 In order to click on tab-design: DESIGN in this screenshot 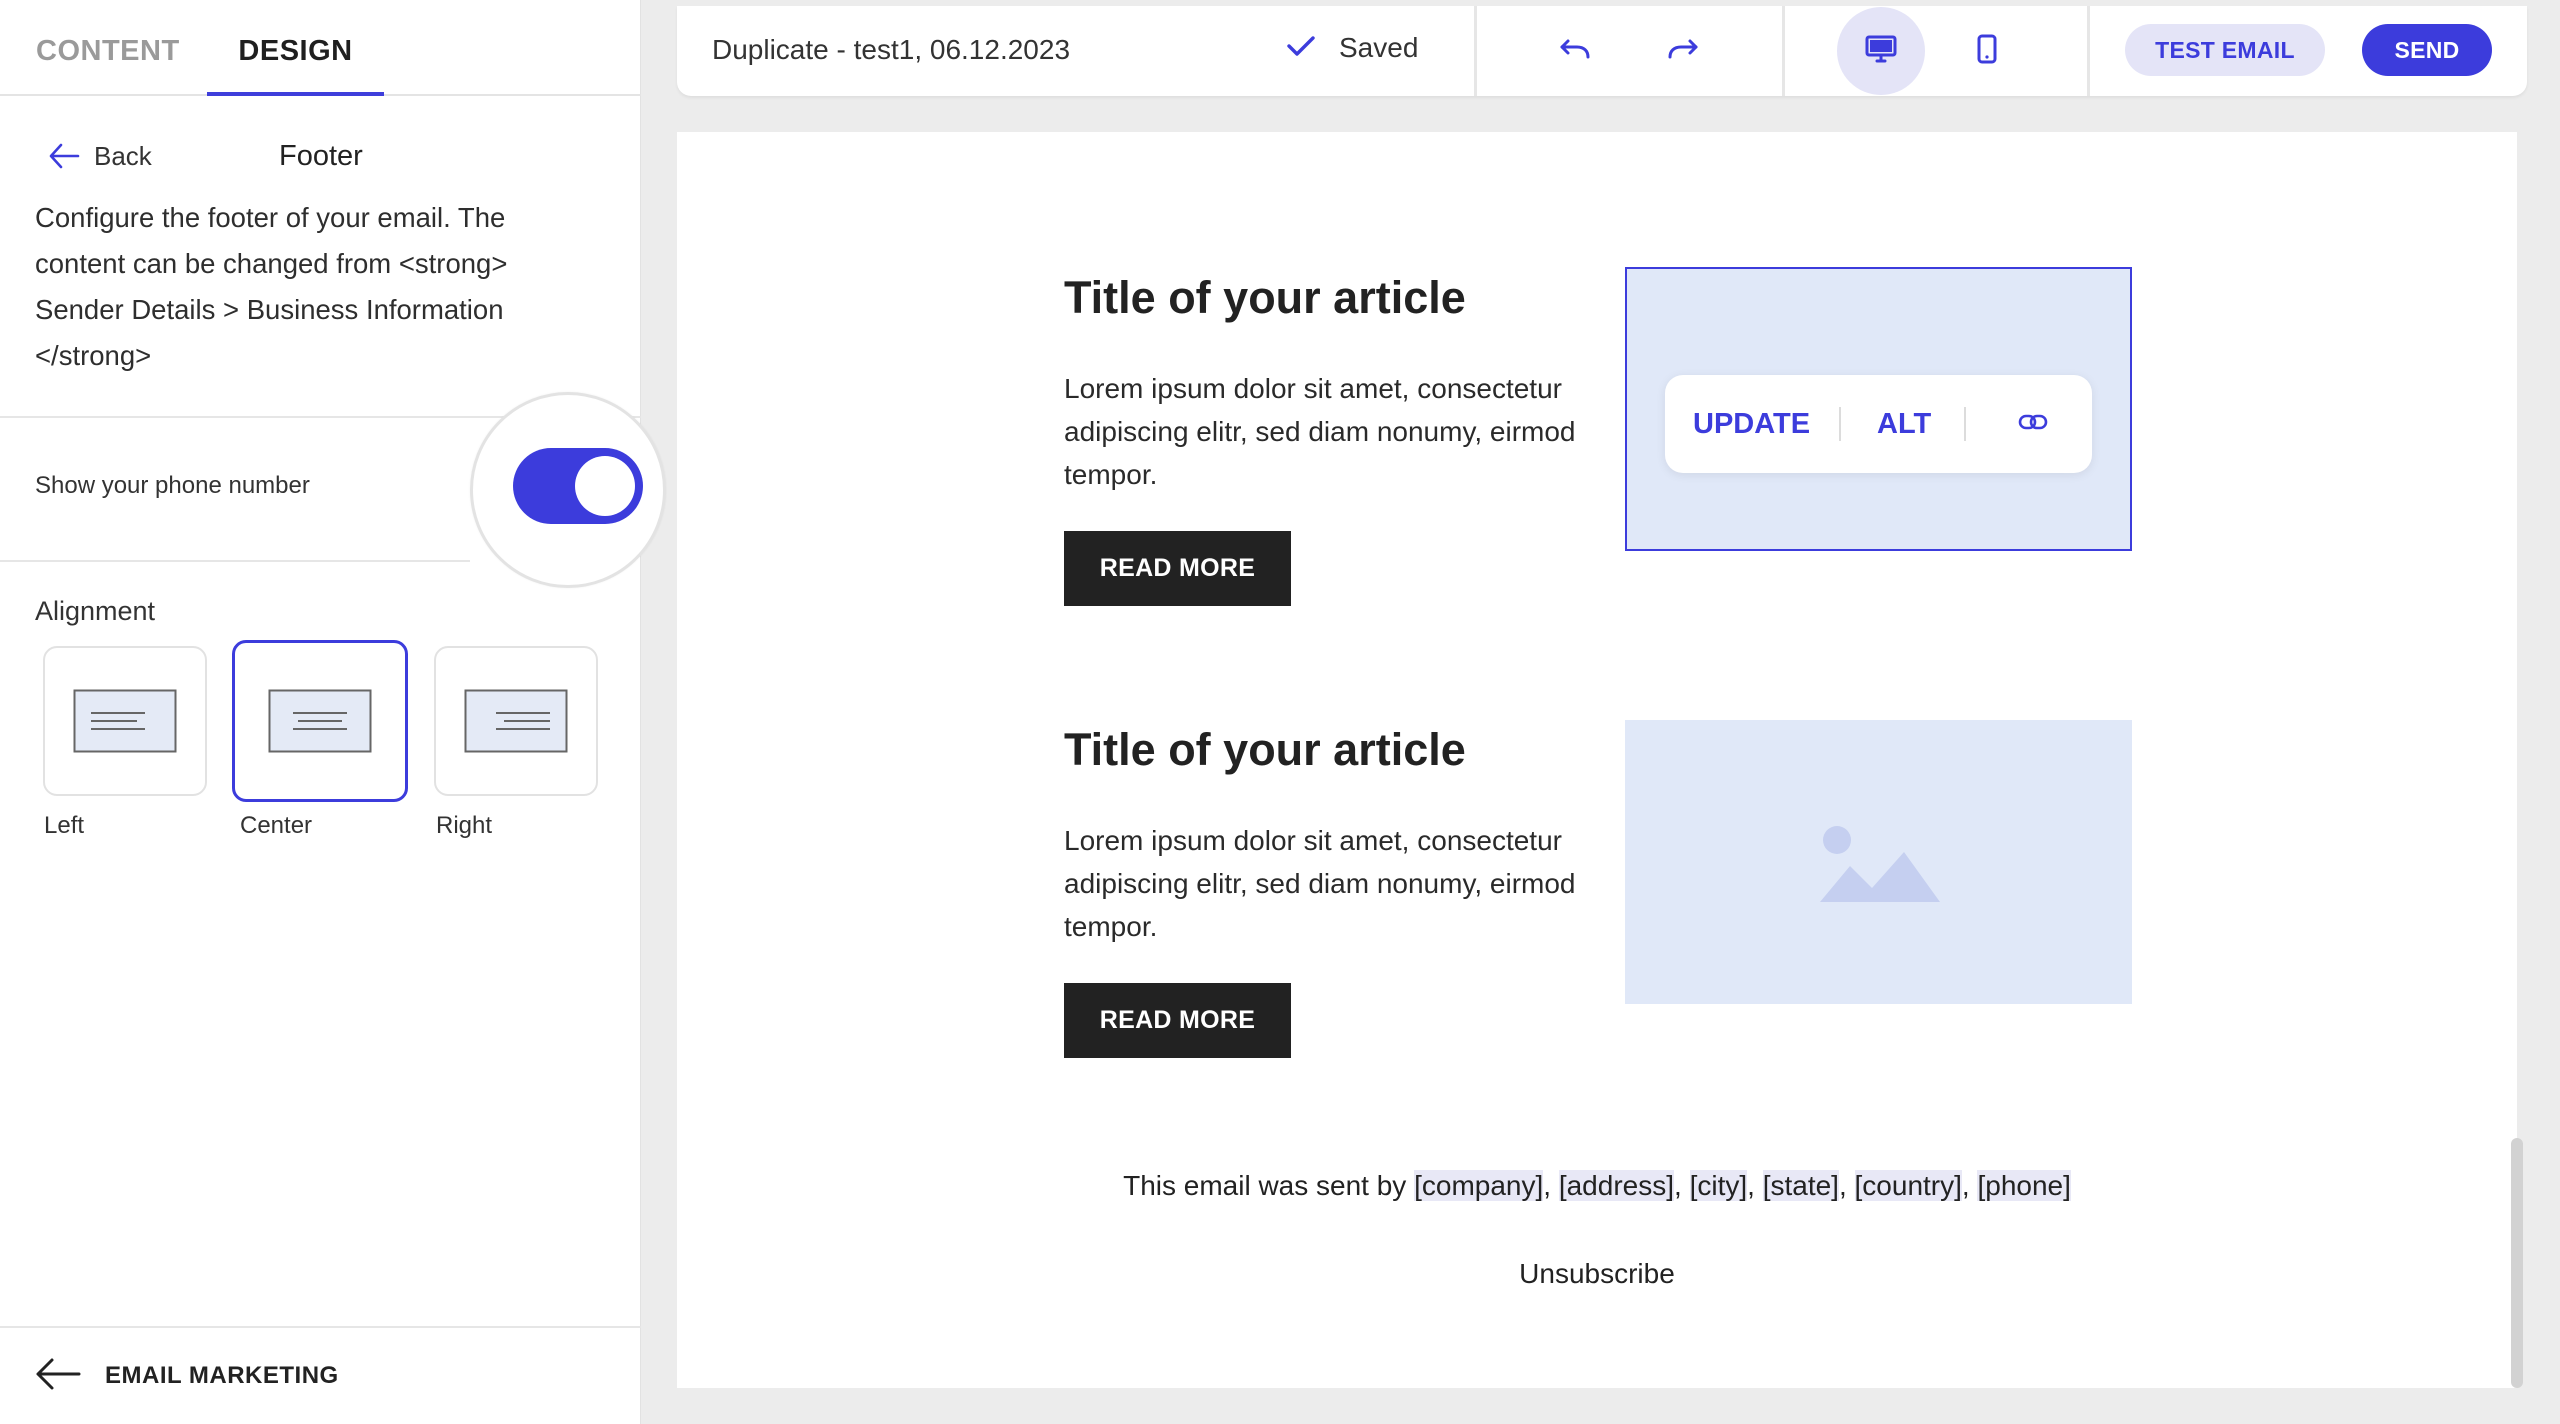, I will do `click(295, 48)`.